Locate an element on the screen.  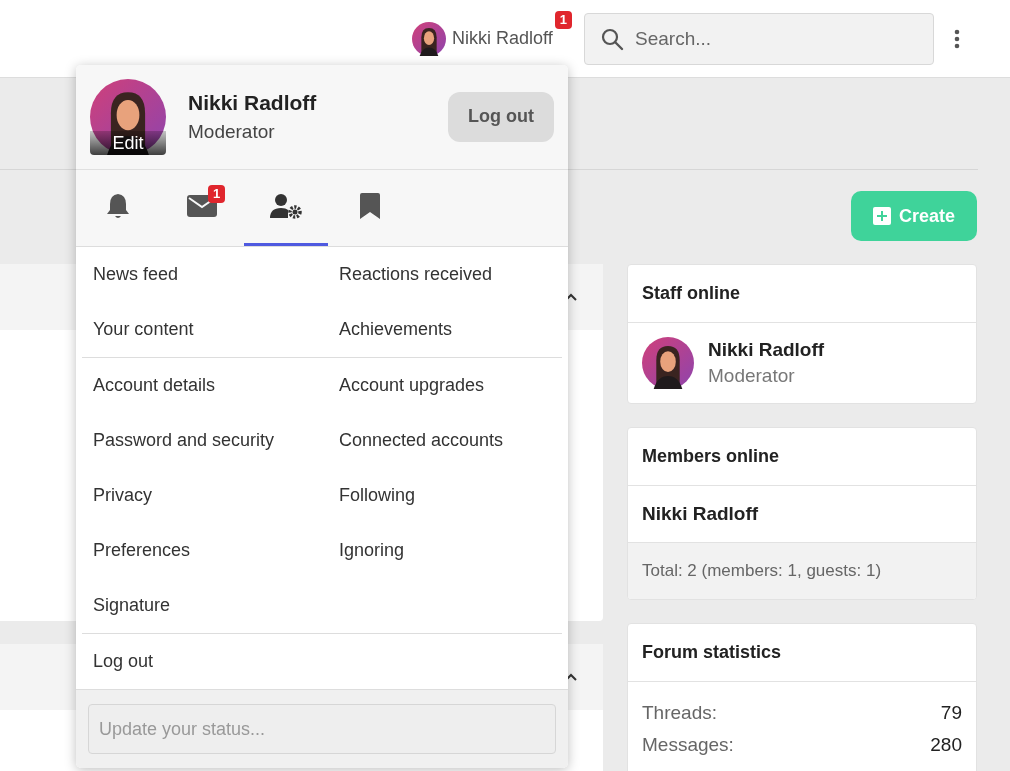
more-options-icon is located at coordinates (957, 38).